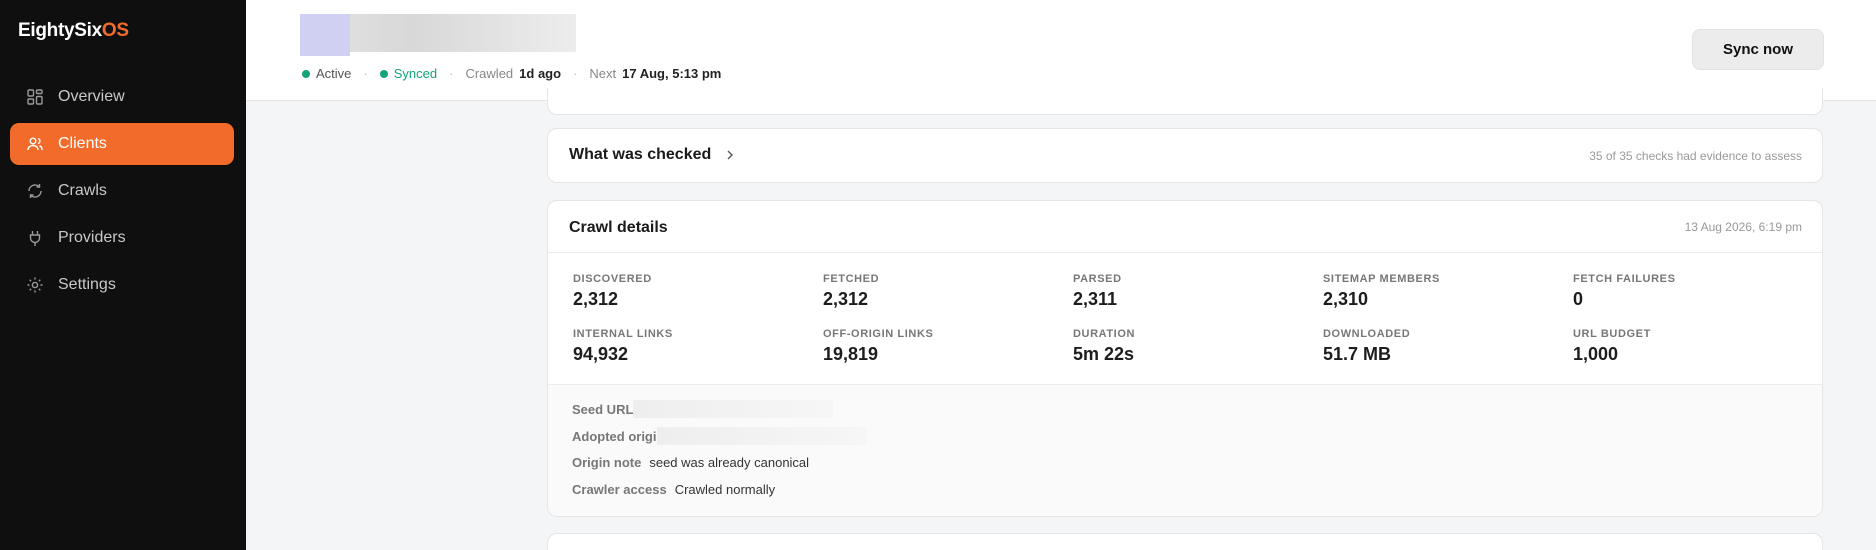 Image resolution: width=1876 pixels, height=550 pixels. Describe the element at coordinates (122, 144) in the screenshot. I see `sidebar-item-clients: Clients` at that location.